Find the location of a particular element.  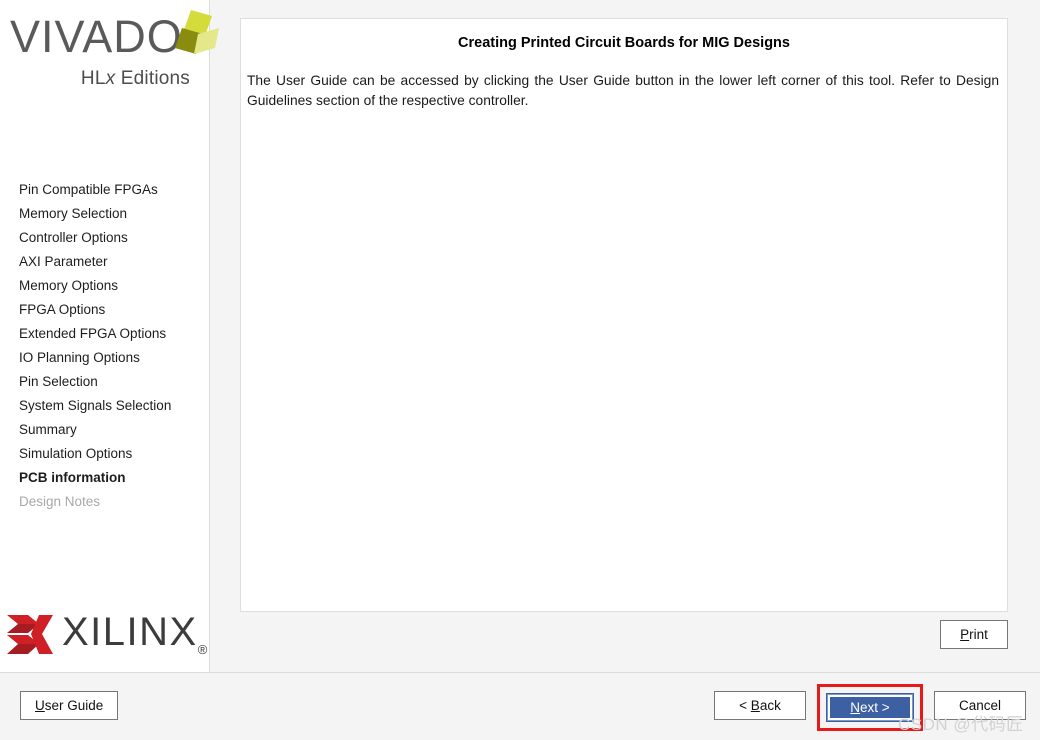

sidebar-item-summary: Summary is located at coordinates (105, 430).